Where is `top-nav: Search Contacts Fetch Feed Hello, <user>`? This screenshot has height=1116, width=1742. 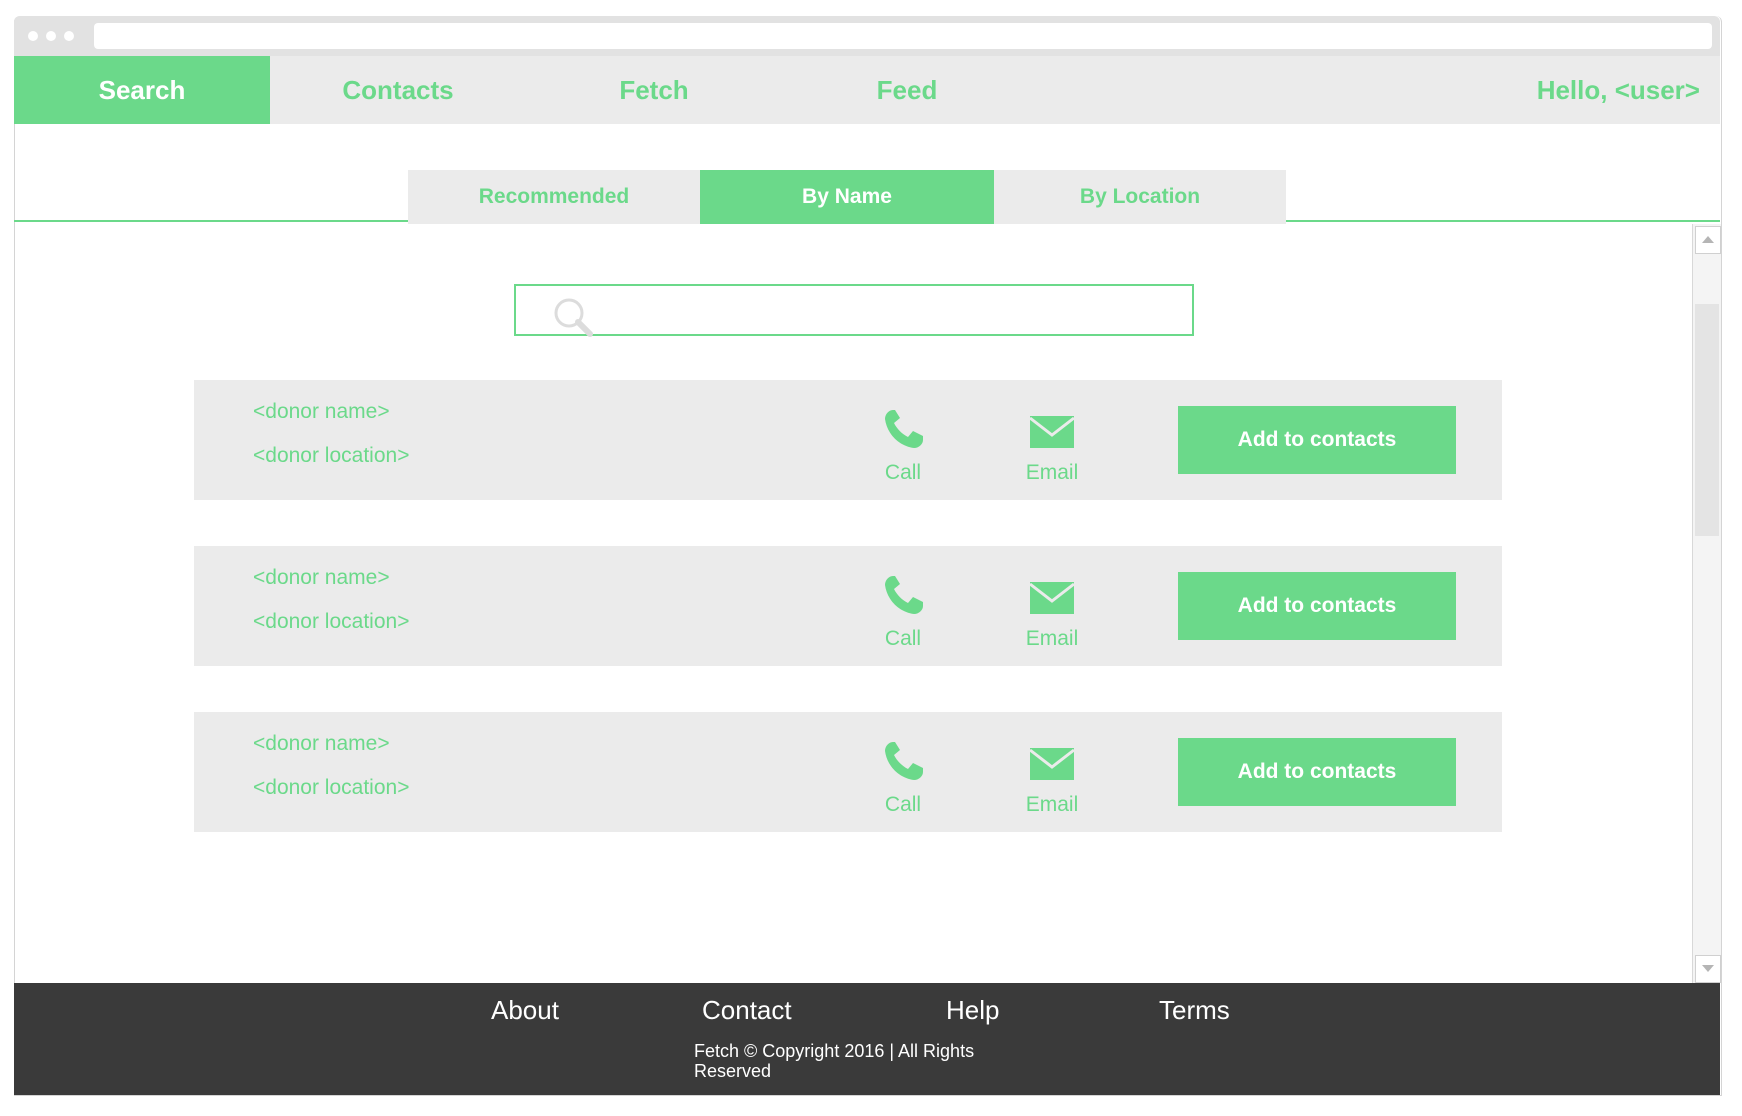
top-nav: Search Contacts Fetch Feed Hello, <user> is located at coordinates (867, 90).